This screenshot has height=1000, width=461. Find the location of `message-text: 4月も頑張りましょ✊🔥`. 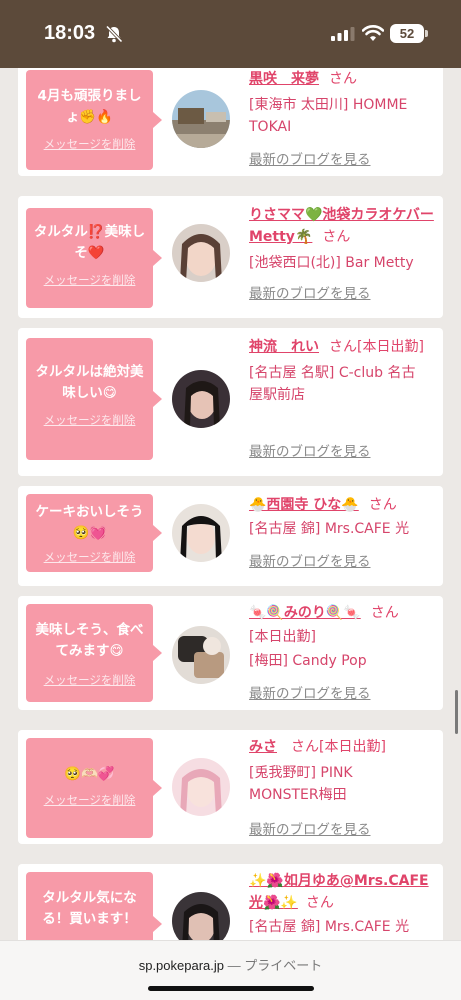

message-text: 4月も頑張りましょ✊🔥 is located at coordinates (89, 106).